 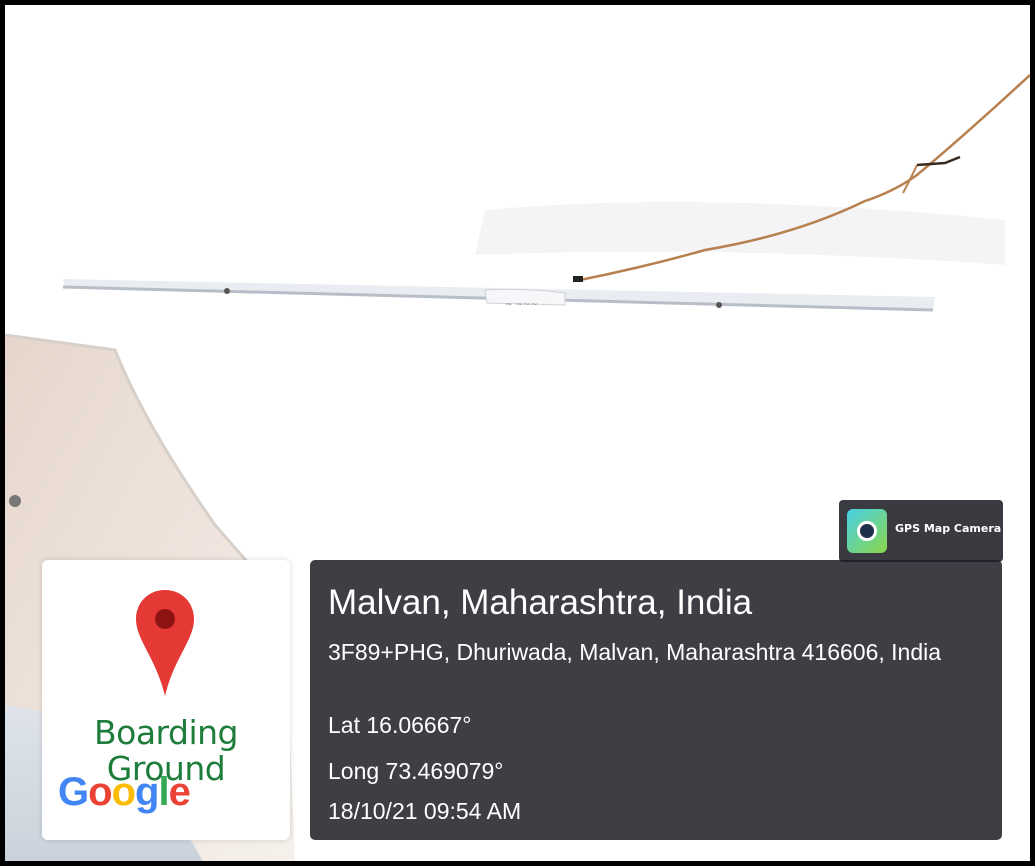 I want to click on app-watermark-badge: GPS Map Camera, so click(x=921, y=531).